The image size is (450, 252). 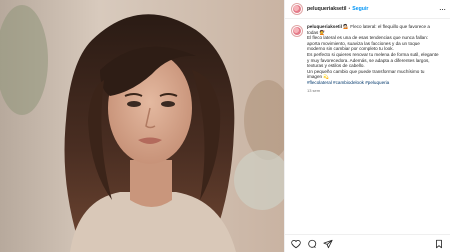 I want to click on comment-icon, so click(x=312, y=244).